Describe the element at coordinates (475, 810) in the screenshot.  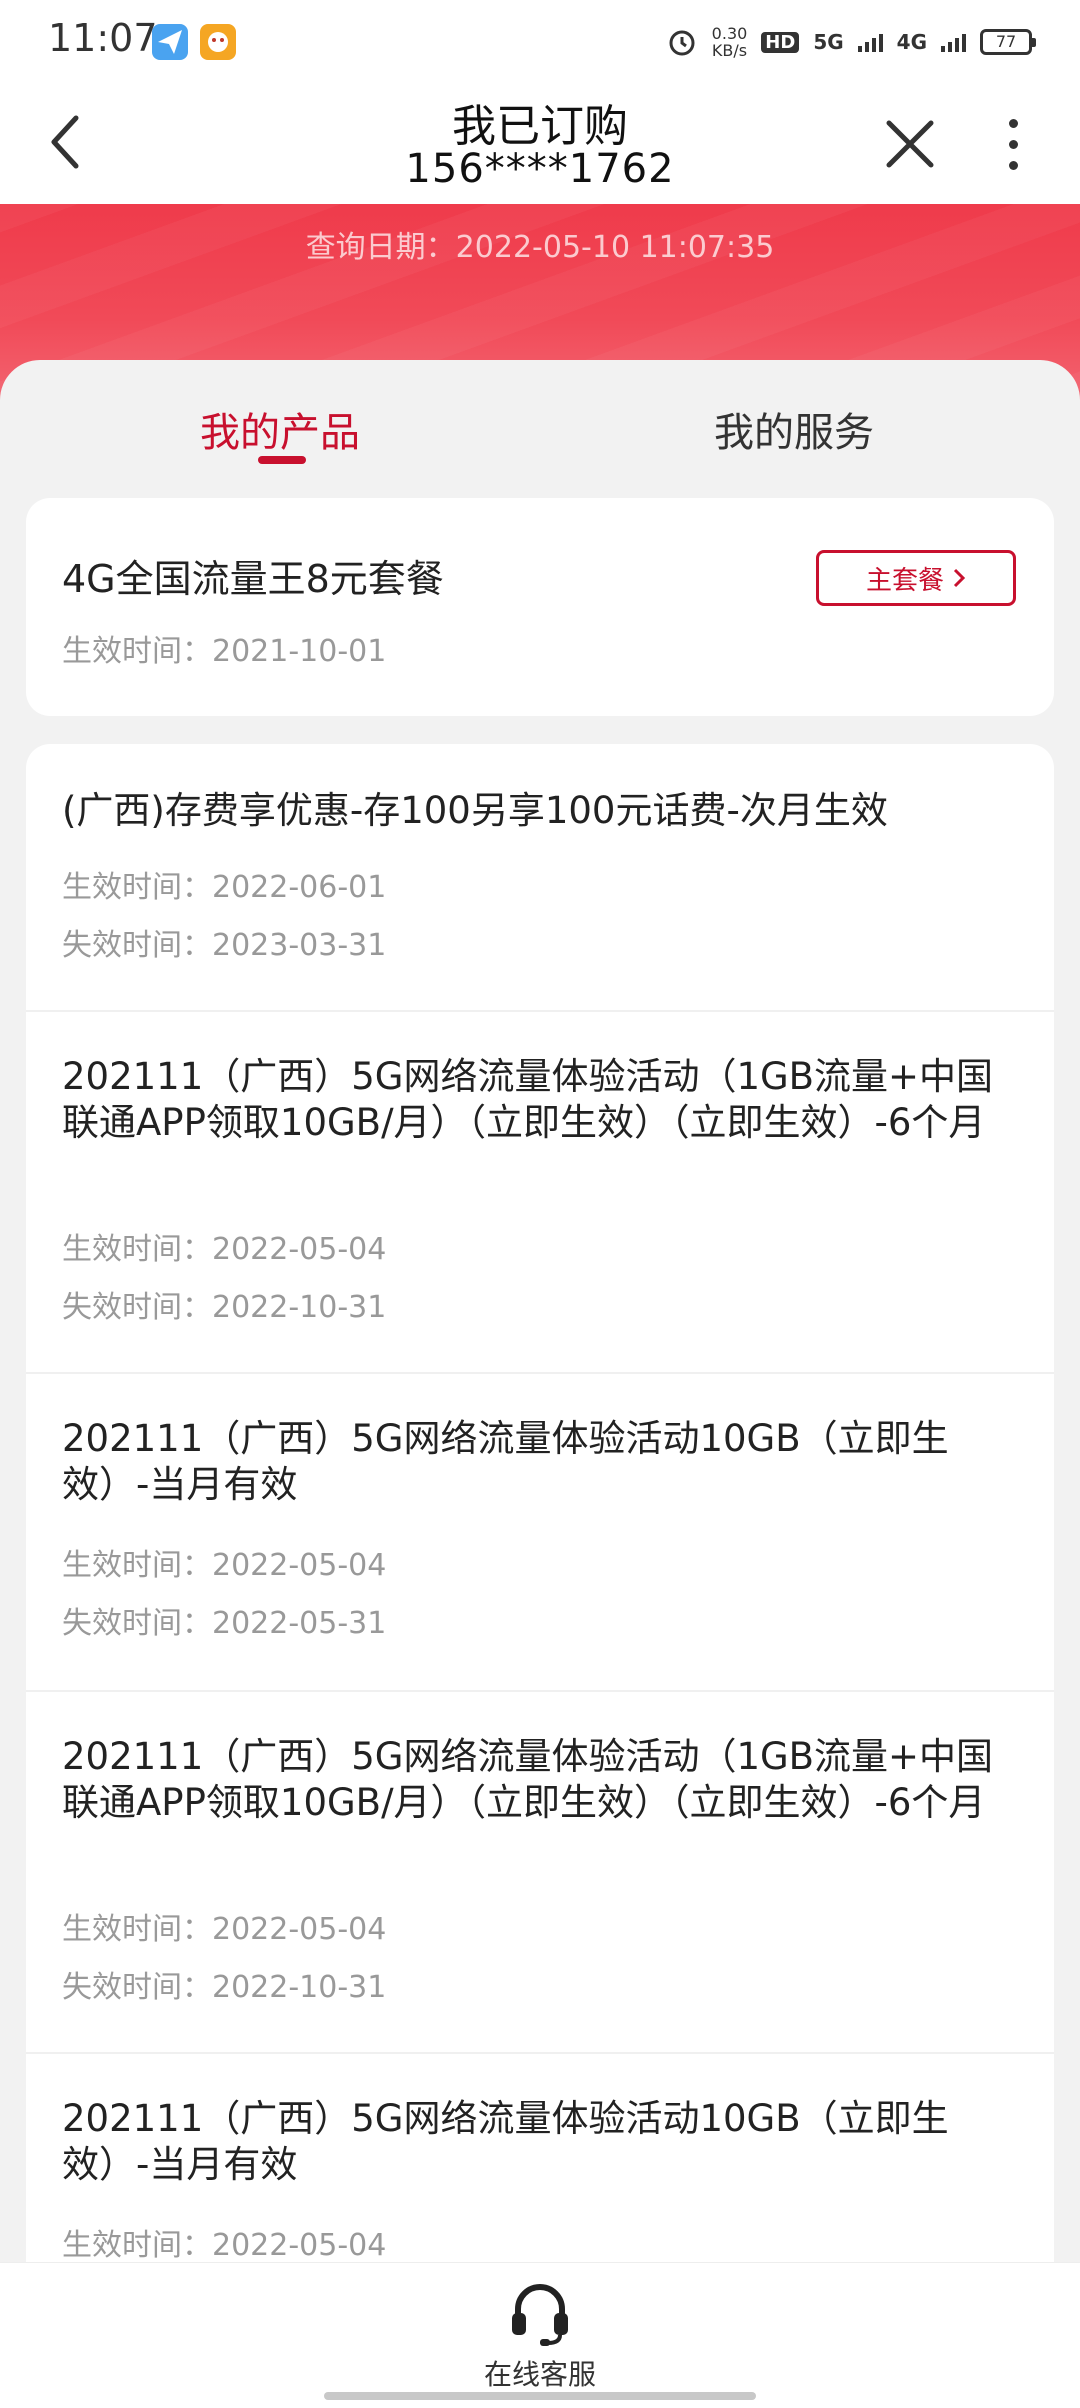
I see `product-name: (广西)存费享优惠-存100另享100元话费-次月生效` at that location.